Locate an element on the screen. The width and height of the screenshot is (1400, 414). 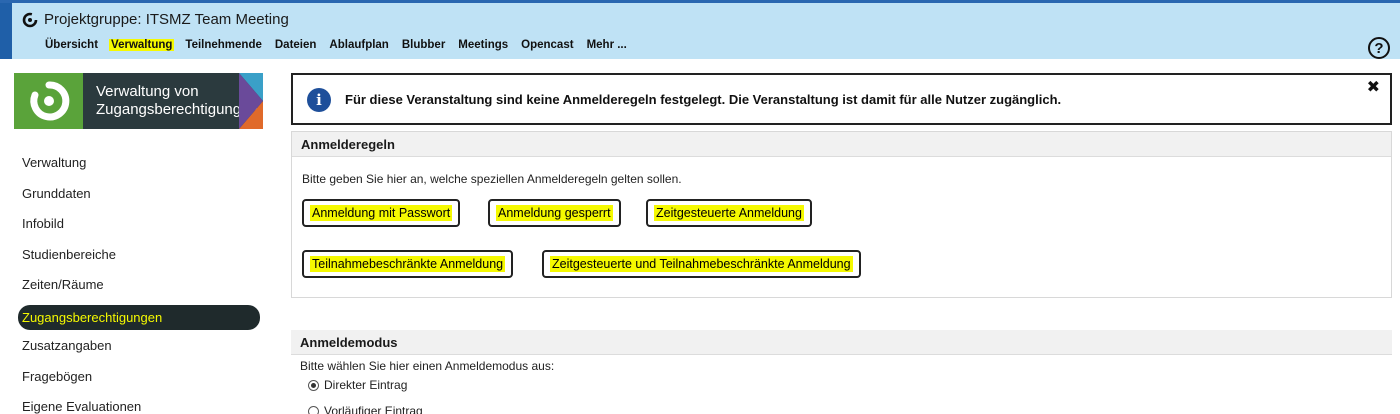
banner-logo-icon is located at coordinates (48, 101).